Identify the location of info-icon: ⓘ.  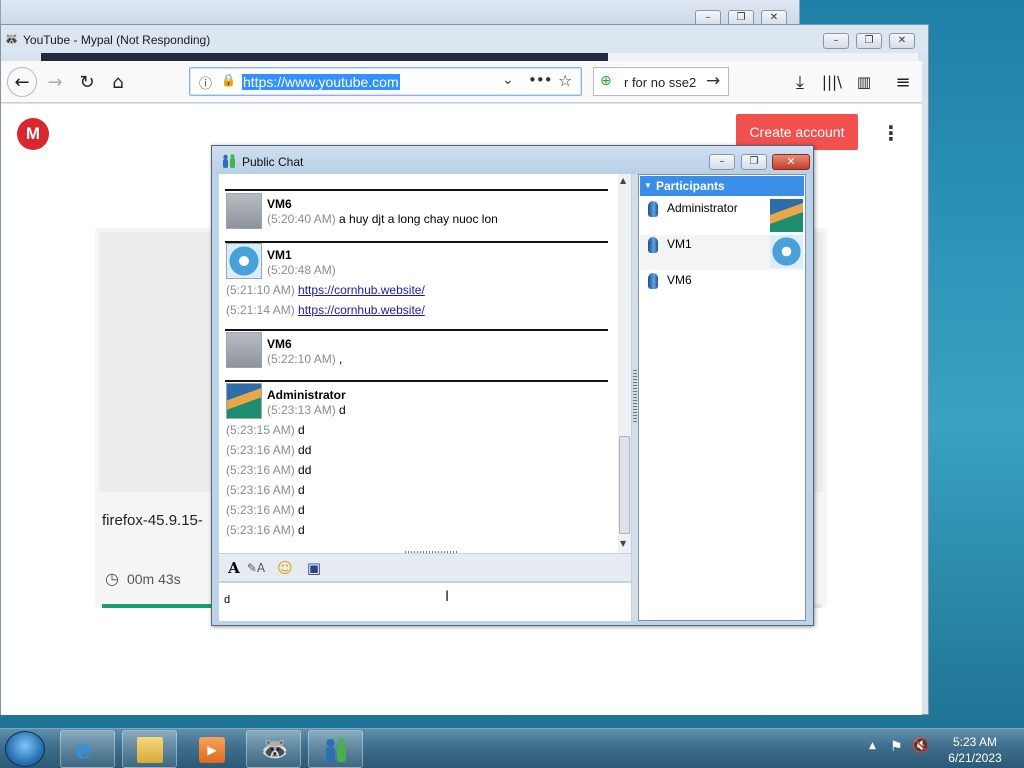
(205, 82).